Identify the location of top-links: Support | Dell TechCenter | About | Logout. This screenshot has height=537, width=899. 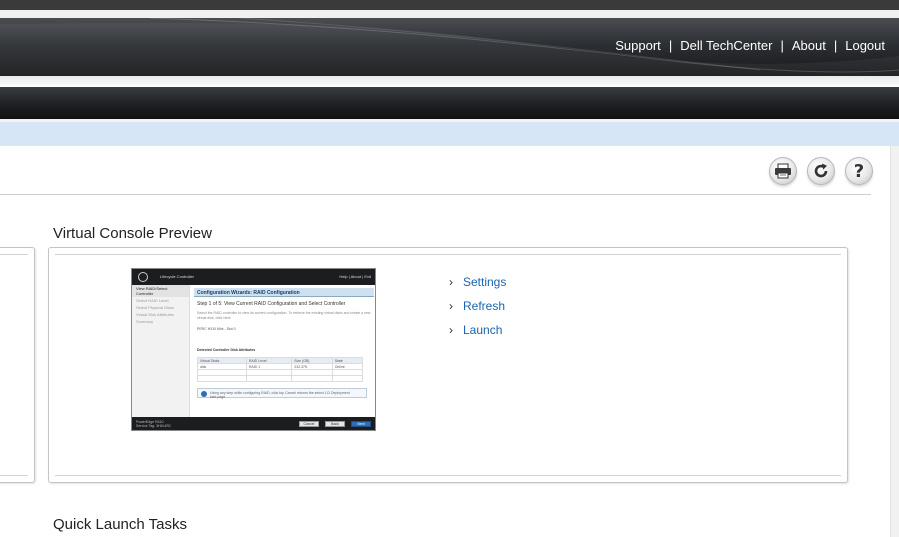
(750, 45).